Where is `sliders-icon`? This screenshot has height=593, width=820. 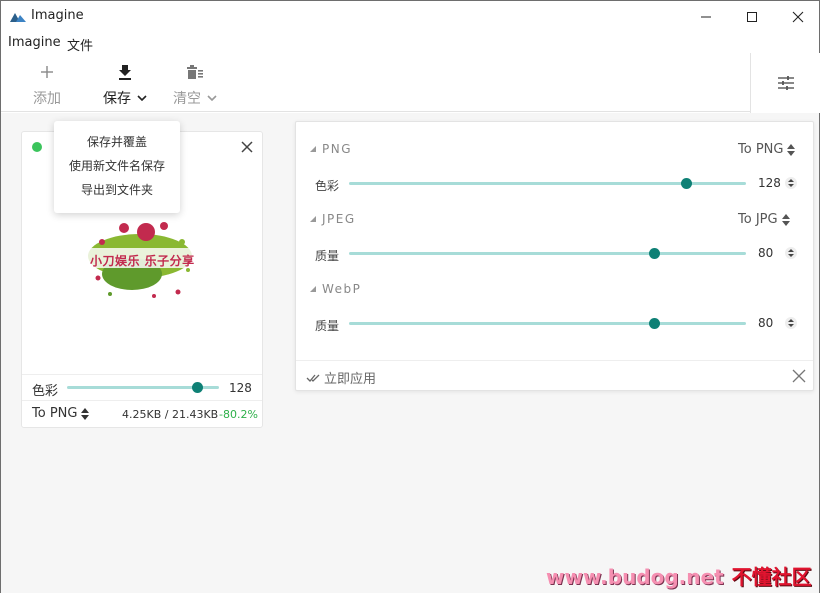
sliders-icon is located at coordinates (785, 83).